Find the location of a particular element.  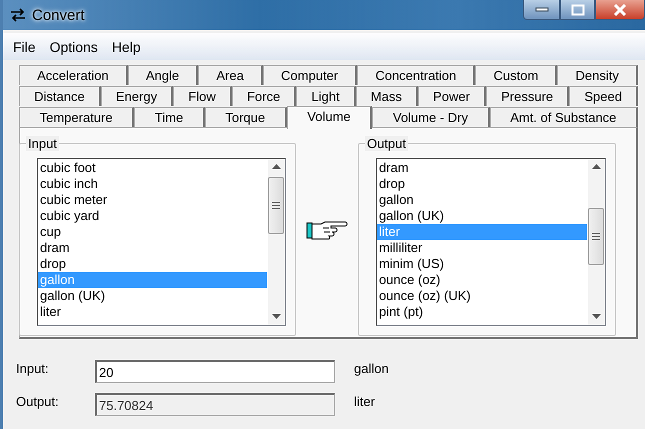

tab: Density is located at coordinates (597, 75).